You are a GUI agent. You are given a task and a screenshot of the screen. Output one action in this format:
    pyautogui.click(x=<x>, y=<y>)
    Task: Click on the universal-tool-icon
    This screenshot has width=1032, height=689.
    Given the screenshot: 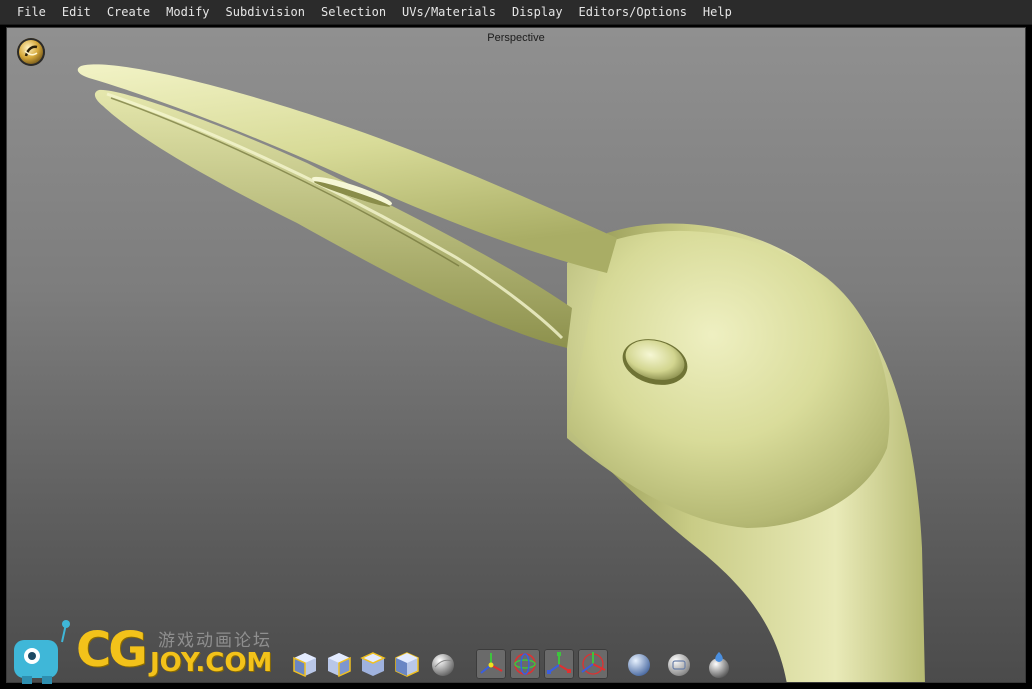 What is the action you would take?
    pyautogui.click(x=593, y=664)
    